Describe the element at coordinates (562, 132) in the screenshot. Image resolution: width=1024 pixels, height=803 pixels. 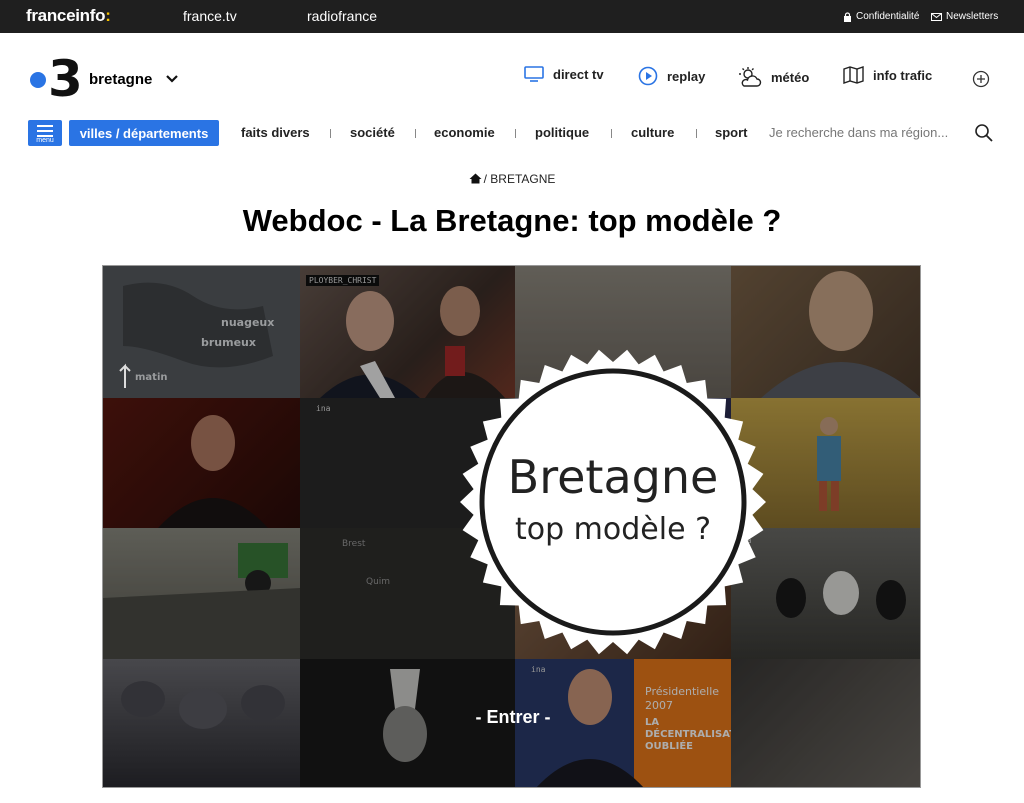
I see `nav-item-politique: politique` at that location.